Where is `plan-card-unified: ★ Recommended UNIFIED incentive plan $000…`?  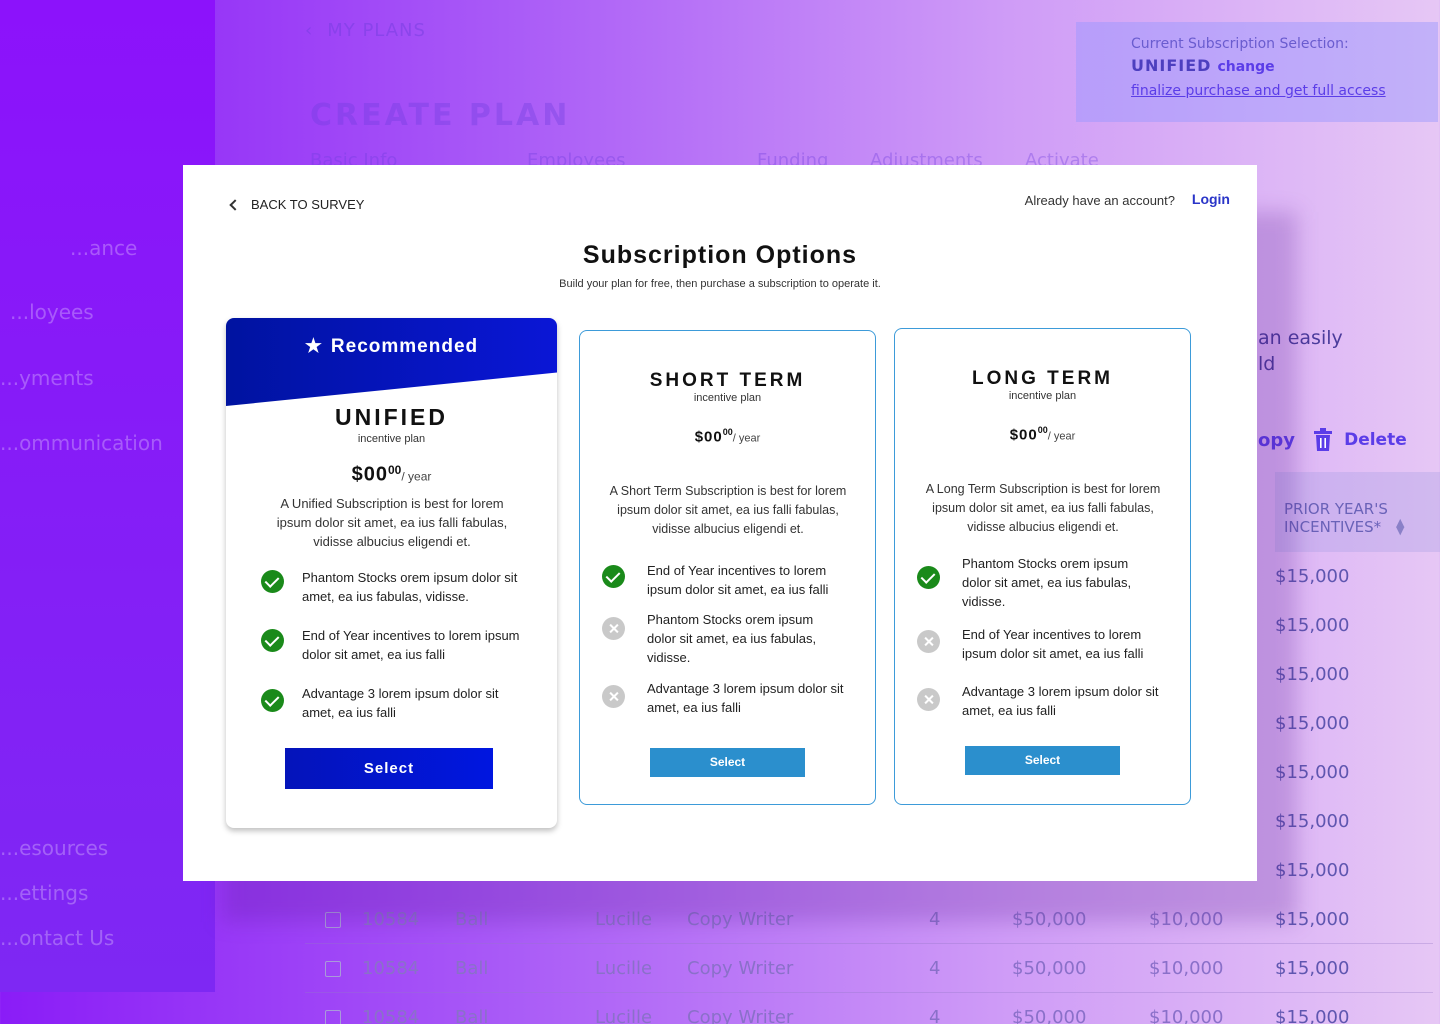
plan-card-unified: ★ Recommended UNIFIED incentive plan $000… is located at coordinates (391, 573).